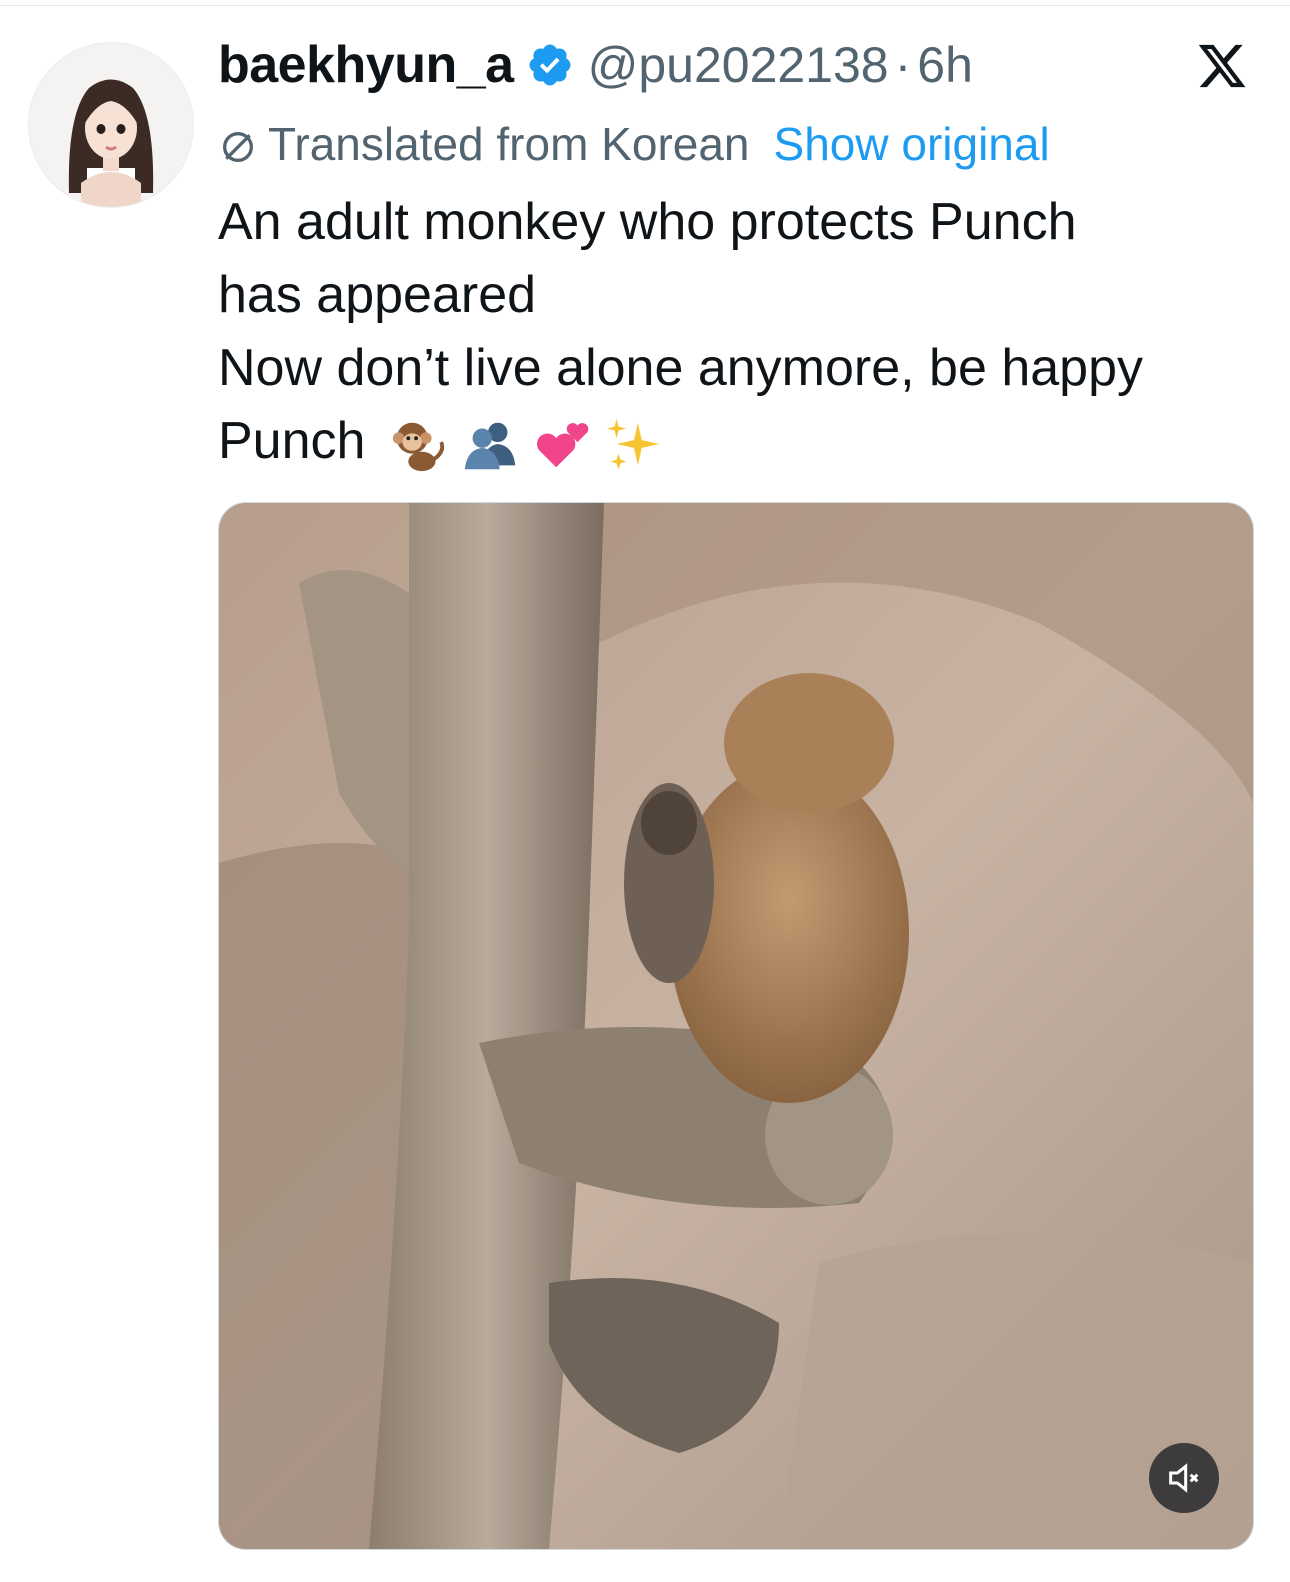  I want to click on author-display-name: baekhyun_a, so click(366, 65).